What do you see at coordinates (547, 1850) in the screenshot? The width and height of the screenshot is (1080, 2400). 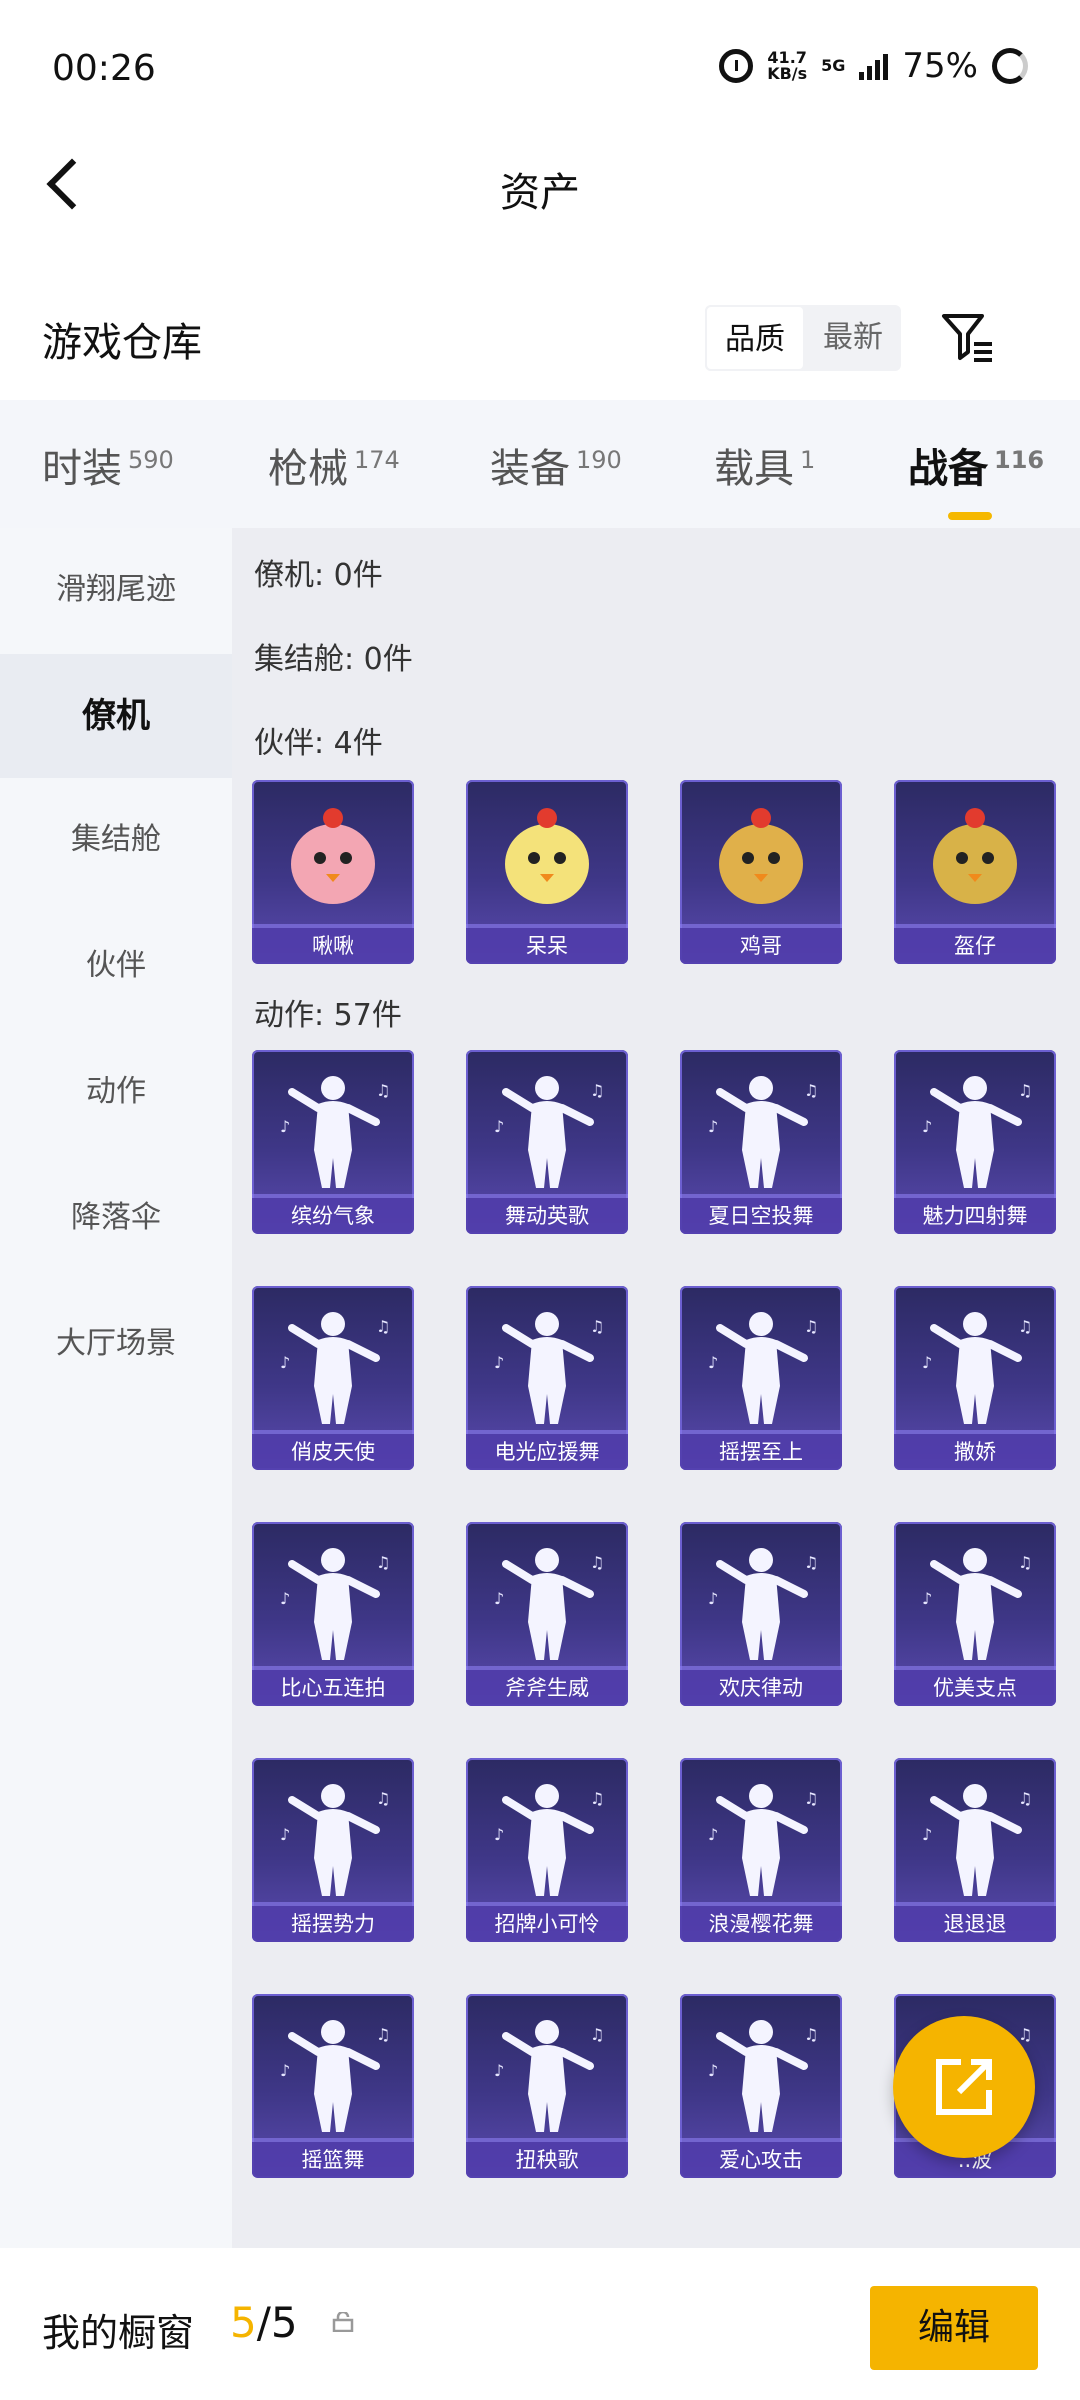 I see `action-card: ♪ ♫ 招牌小可怜` at bounding box center [547, 1850].